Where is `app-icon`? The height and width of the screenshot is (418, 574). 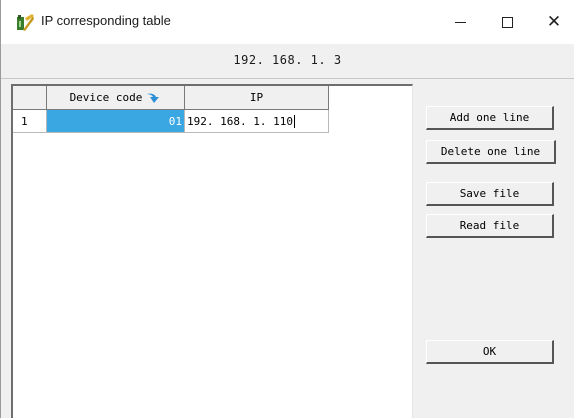
app-icon is located at coordinates (25, 22).